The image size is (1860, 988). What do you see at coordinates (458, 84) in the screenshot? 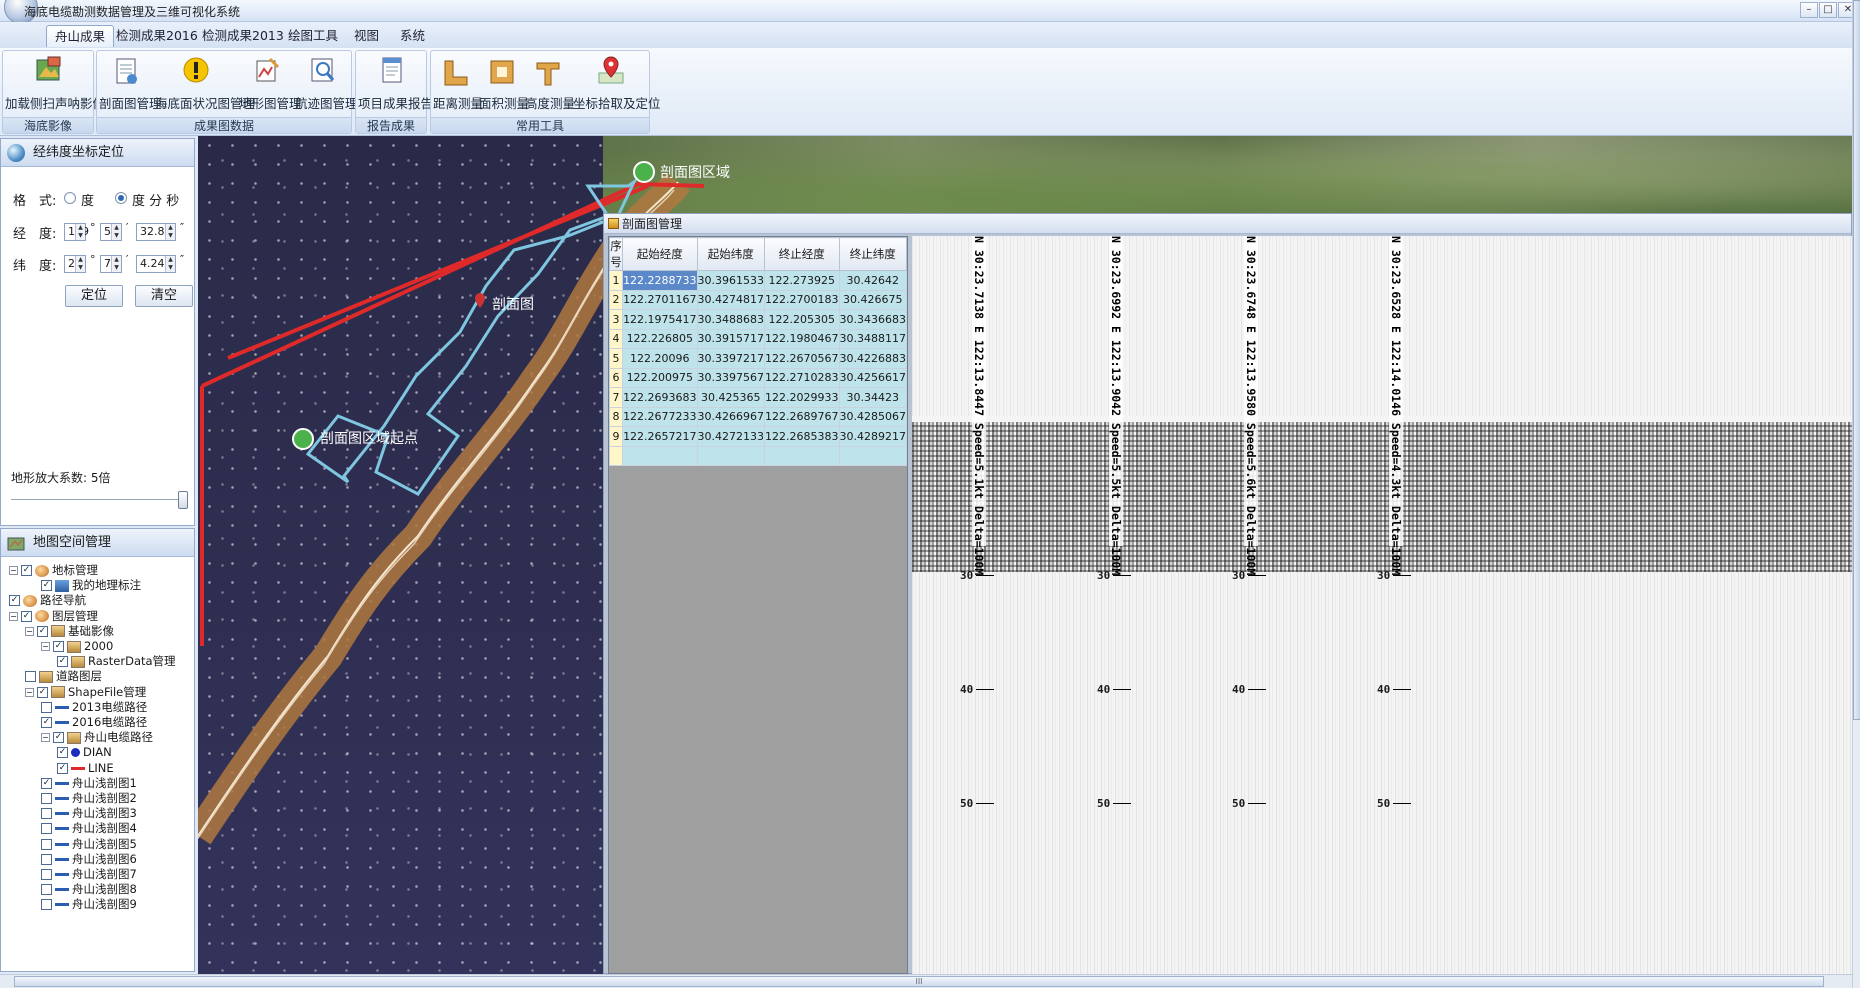
I see `distance-measure-button: 距离测量` at bounding box center [458, 84].